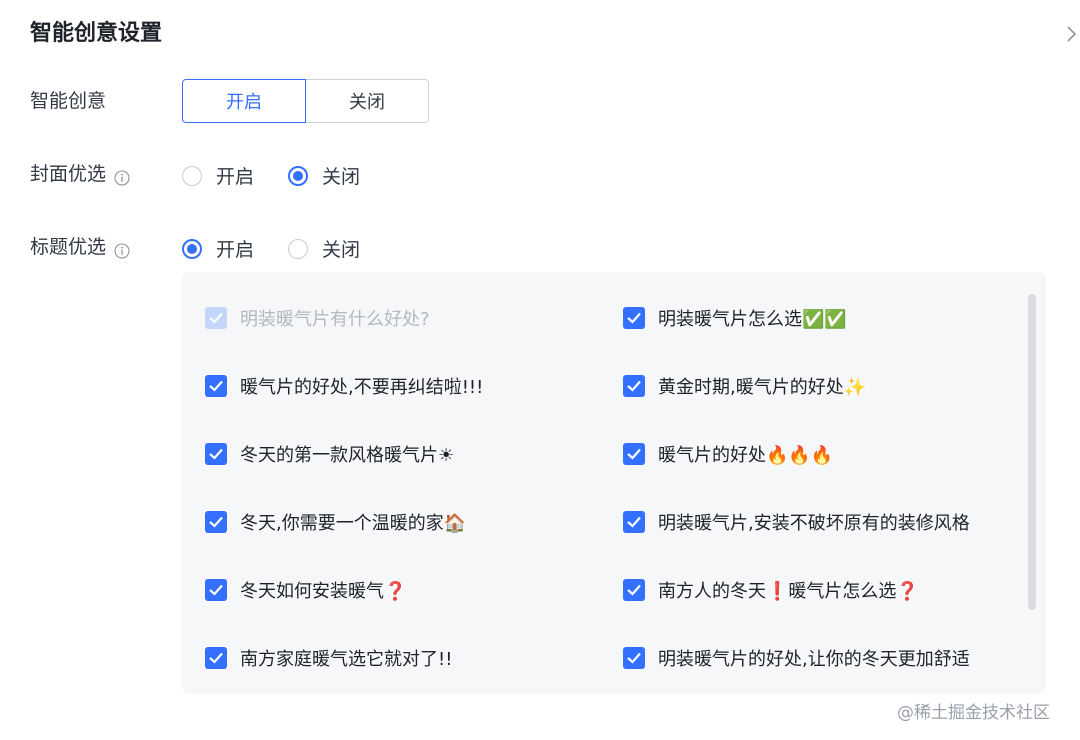 Image resolution: width=1080 pixels, height=740 pixels. I want to click on list-scrollbar, so click(1032, 452).